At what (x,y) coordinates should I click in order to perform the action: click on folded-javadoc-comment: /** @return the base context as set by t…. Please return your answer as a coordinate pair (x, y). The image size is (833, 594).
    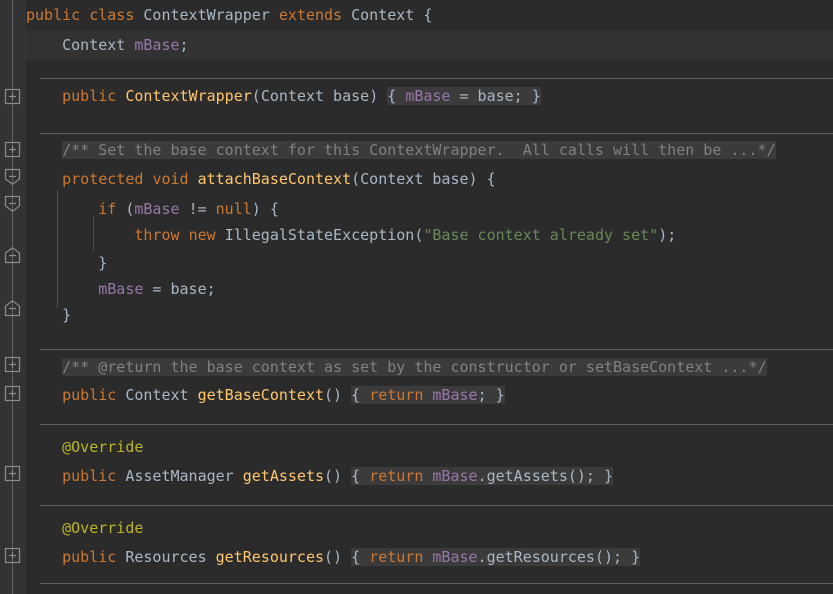
    Looking at the image, I should click on (414, 367).